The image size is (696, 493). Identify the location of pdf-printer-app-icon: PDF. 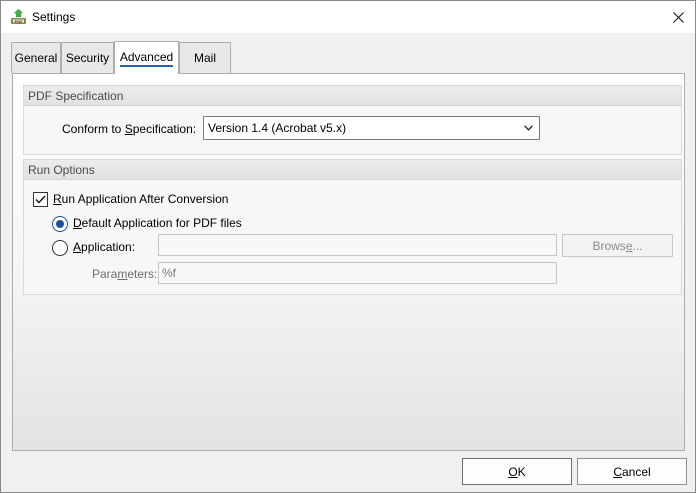
(18, 16).